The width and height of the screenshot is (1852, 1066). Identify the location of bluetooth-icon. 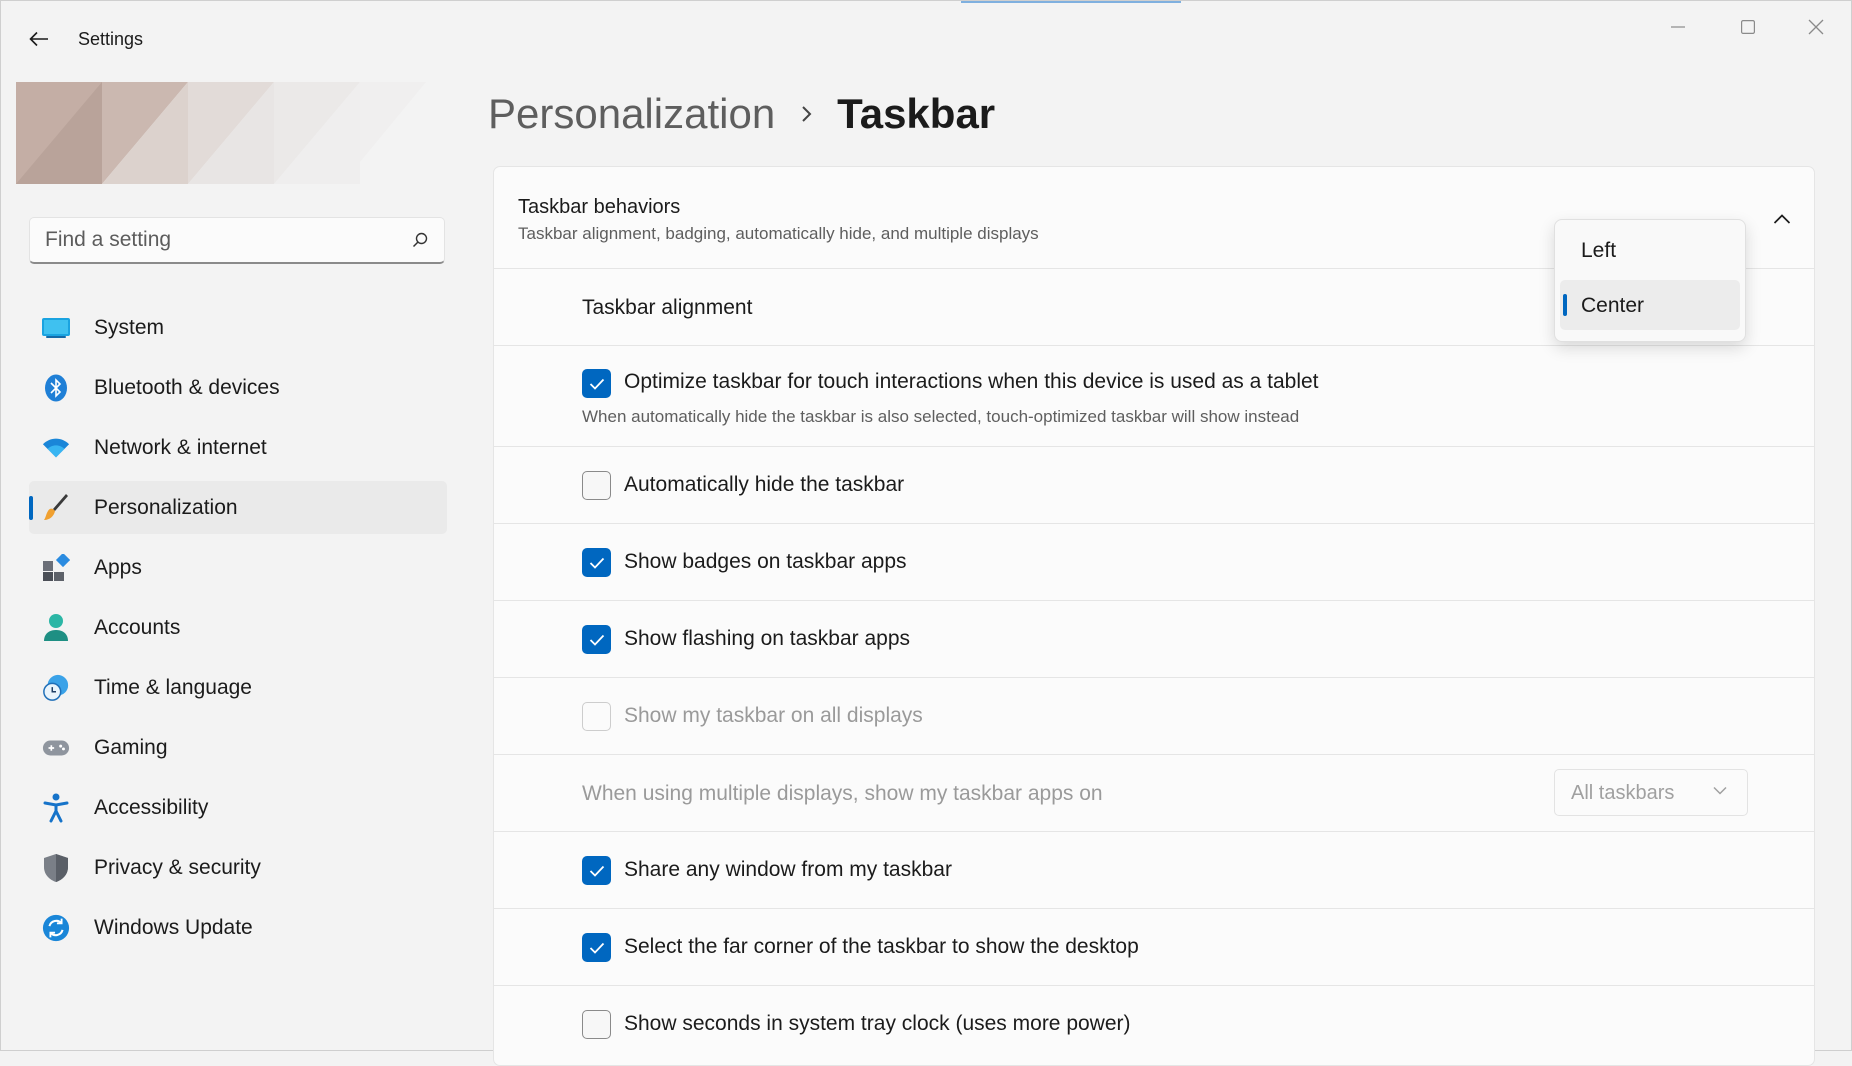
(56, 388).